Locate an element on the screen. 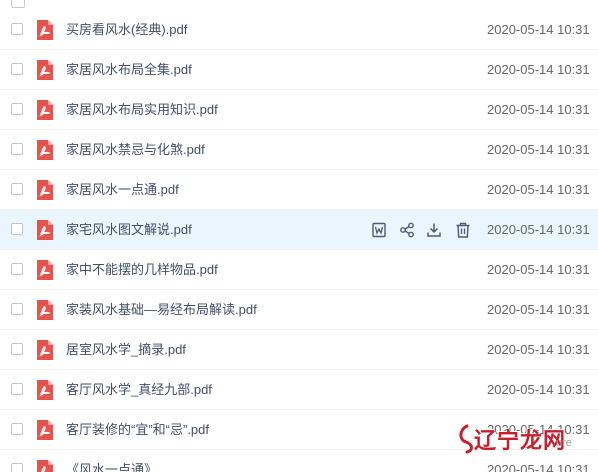 The width and height of the screenshot is (598, 472). file-name: 家居风水布局全集.pdf is located at coordinates (129, 70).